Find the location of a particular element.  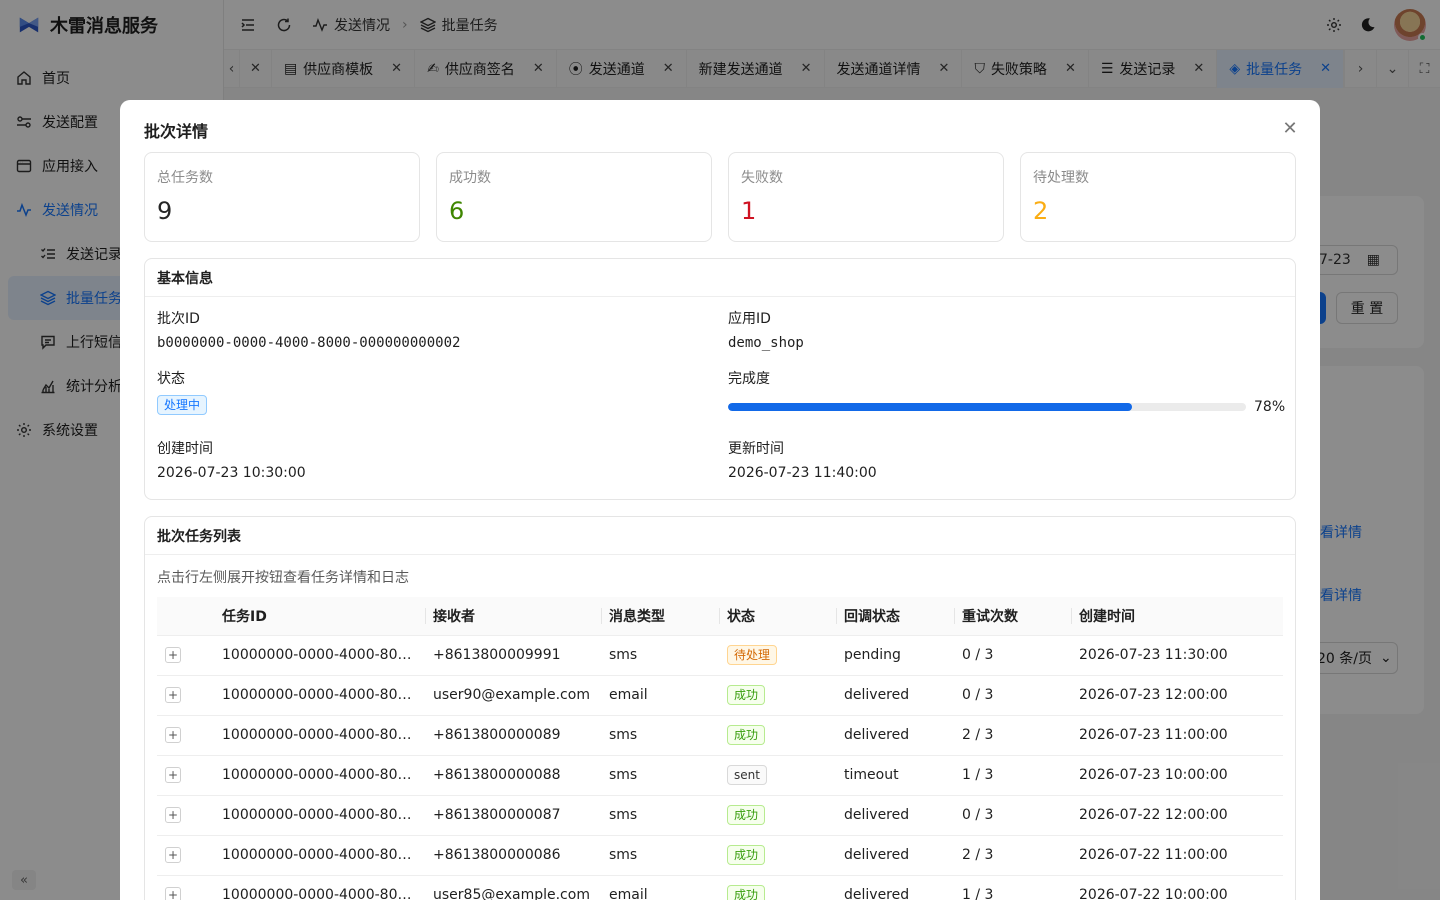

column-header: 任务ID is located at coordinates (319, 616).